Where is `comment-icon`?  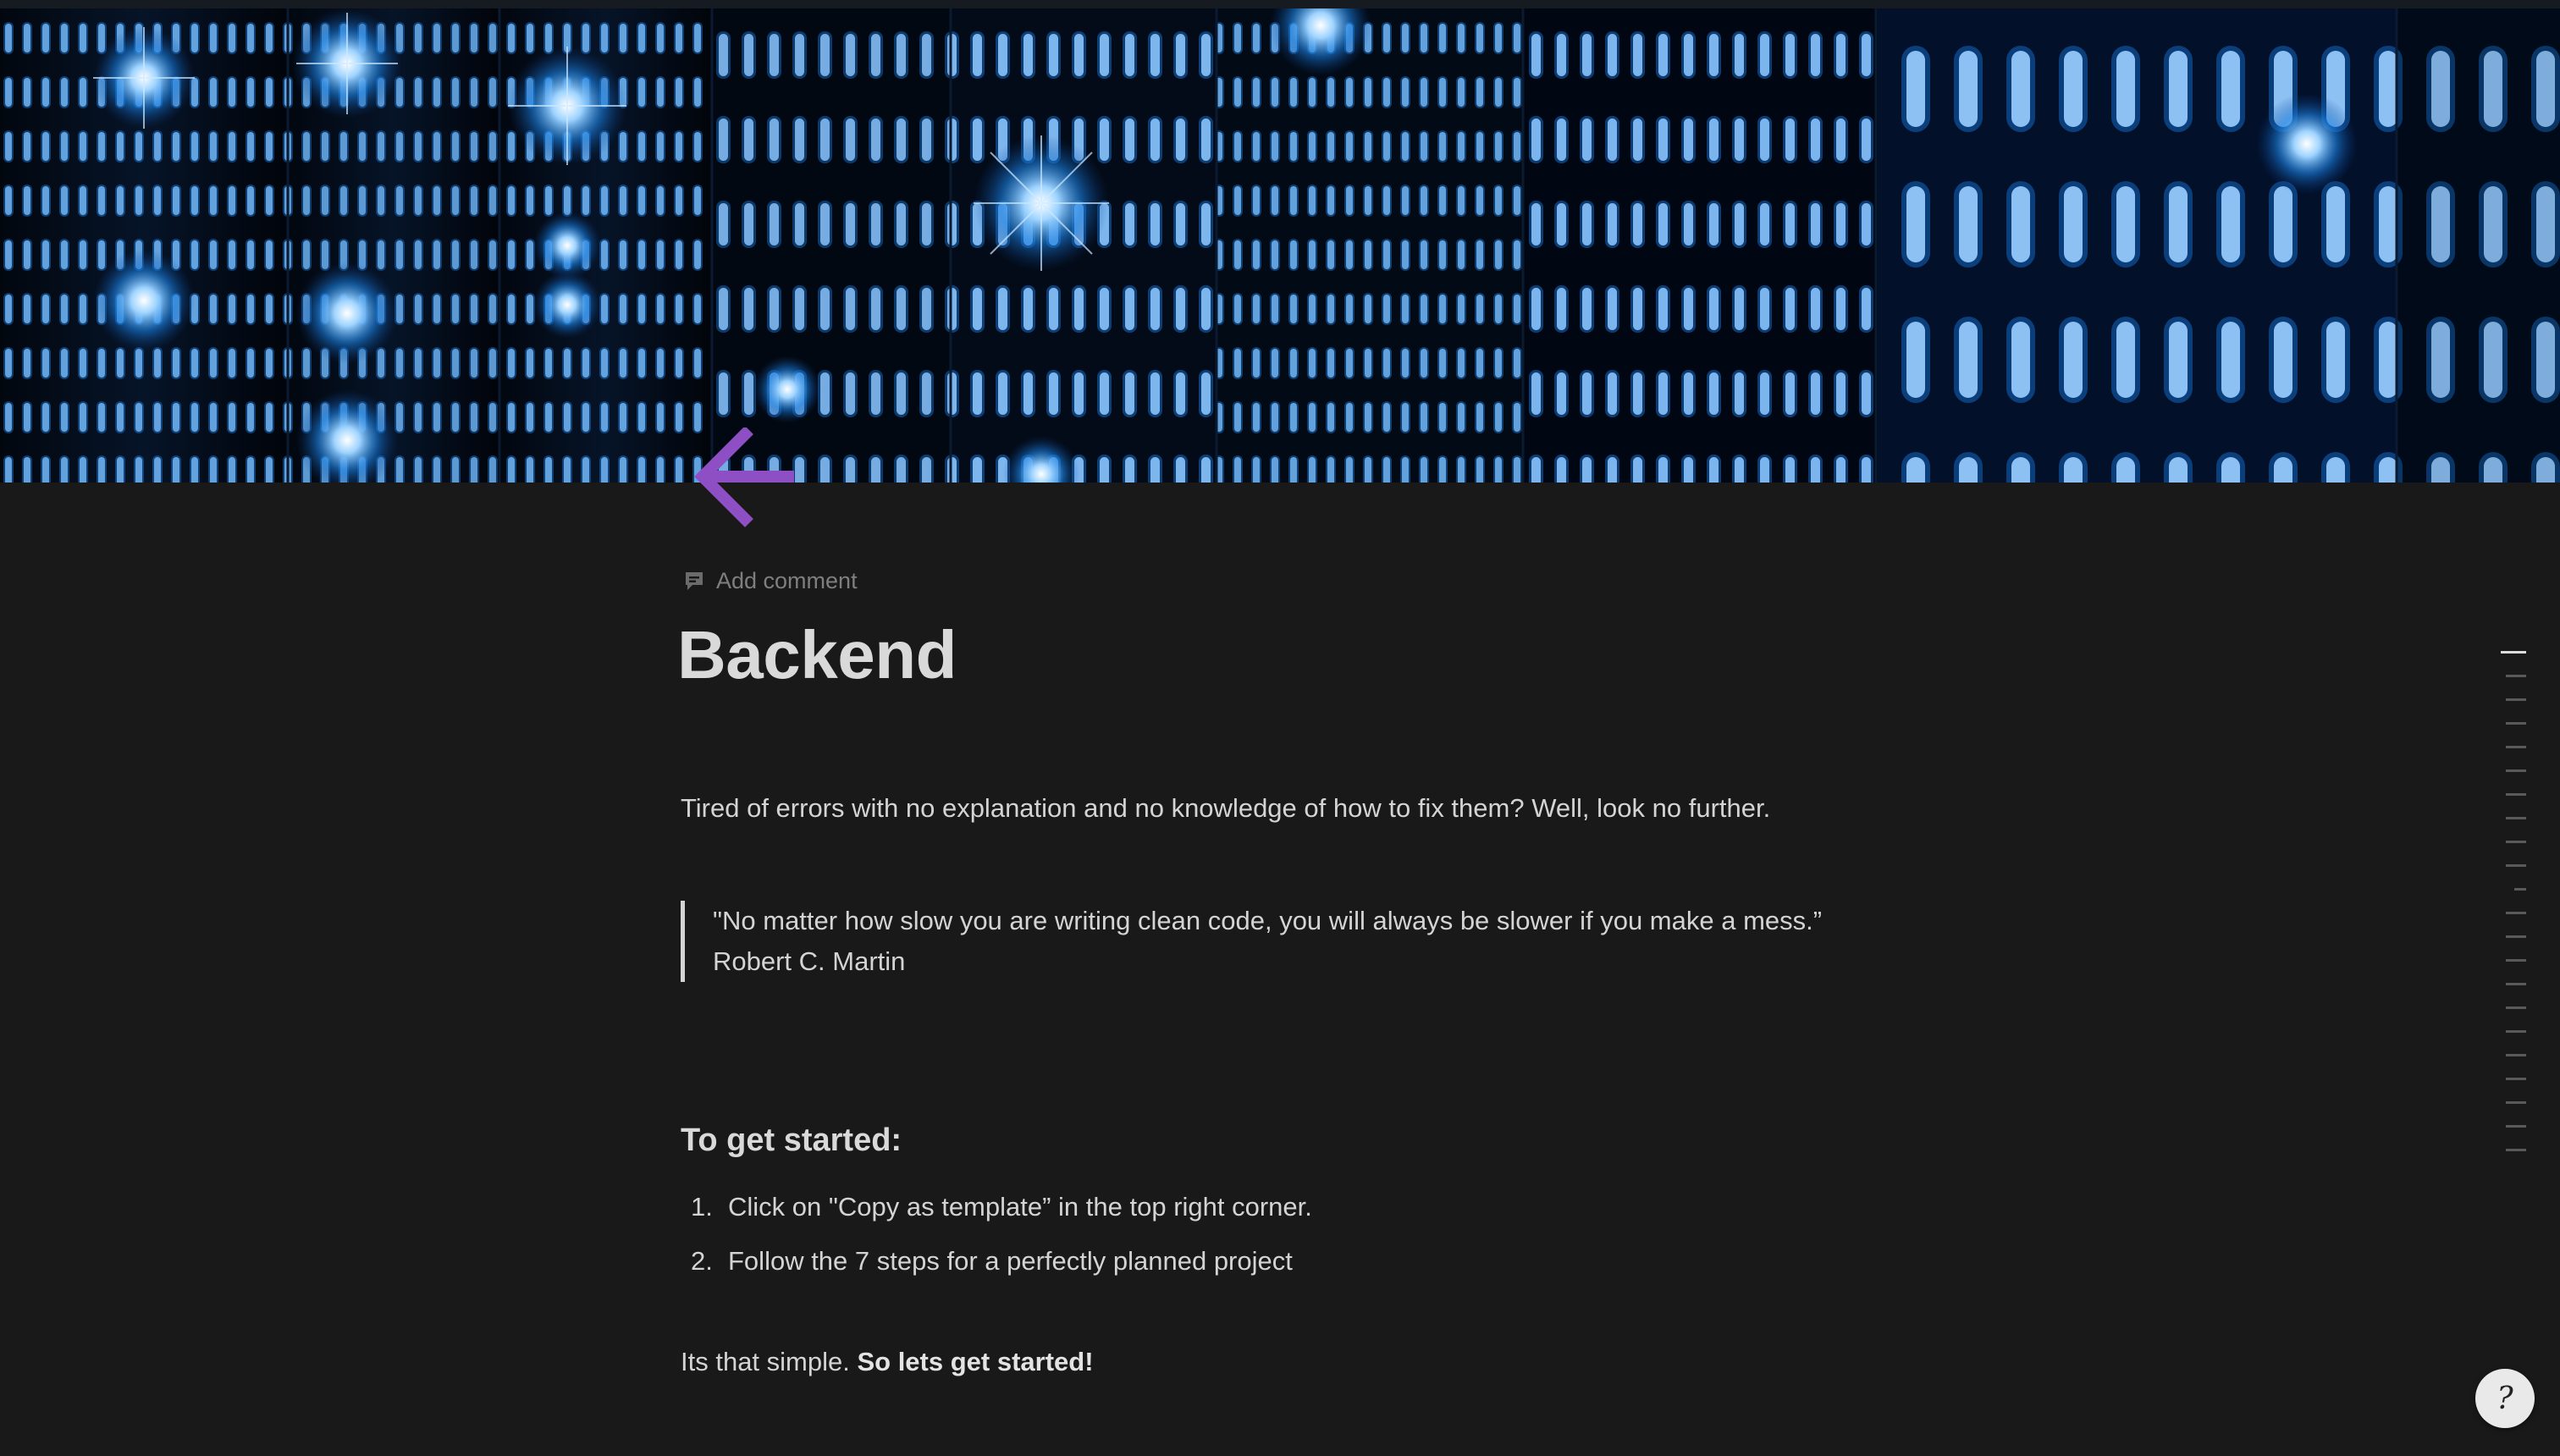
comment-icon is located at coordinates (694, 581).